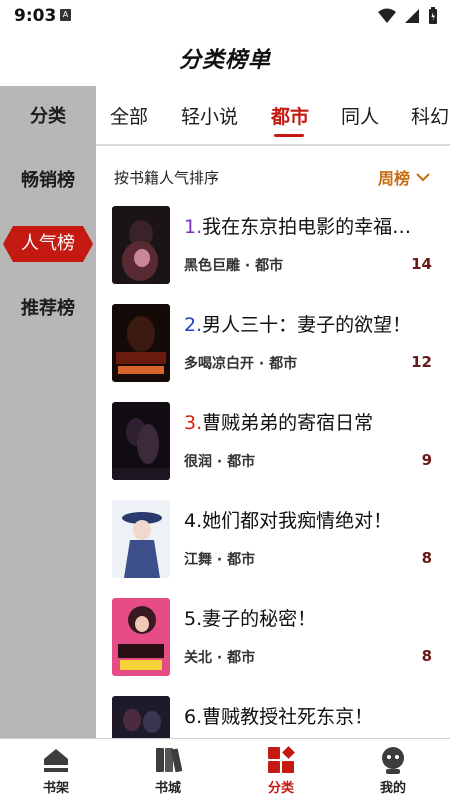 Image resolution: width=450 pixels, height=800 pixels. What do you see at coordinates (273, 174) in the screenshot?
I see `sort-bar: 按书籍人气排序 周榜` at bounding box center [273, 174].